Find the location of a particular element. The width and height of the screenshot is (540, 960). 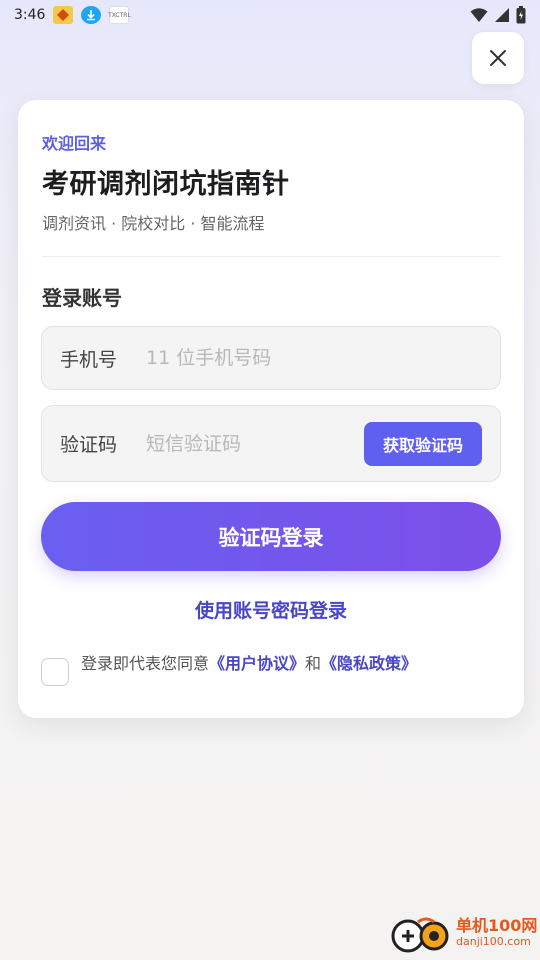

code-input is located at coordinates (255, 443).